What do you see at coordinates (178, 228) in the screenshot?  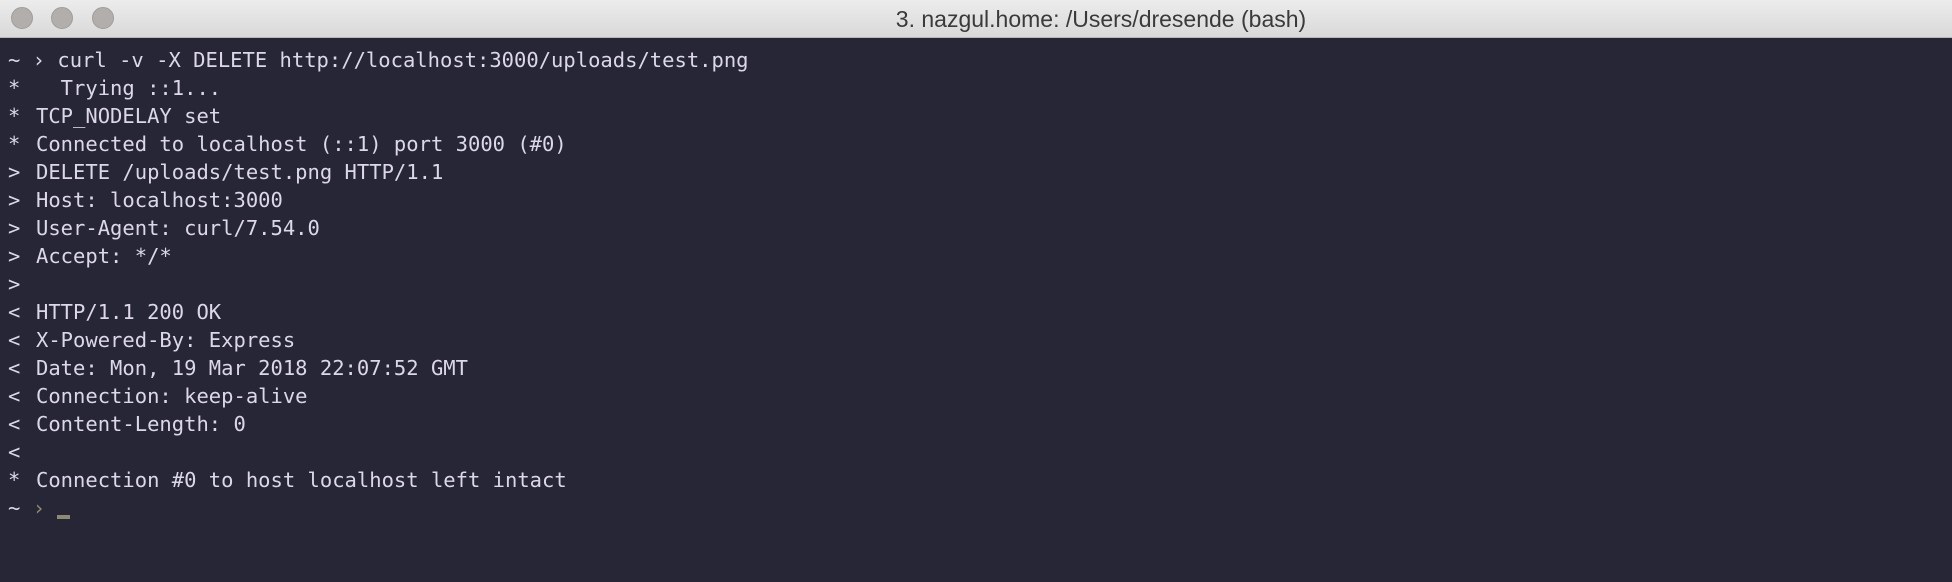 I see `line-text: User-Agent: curl/7.54.0` at bounding box center [178, 228].